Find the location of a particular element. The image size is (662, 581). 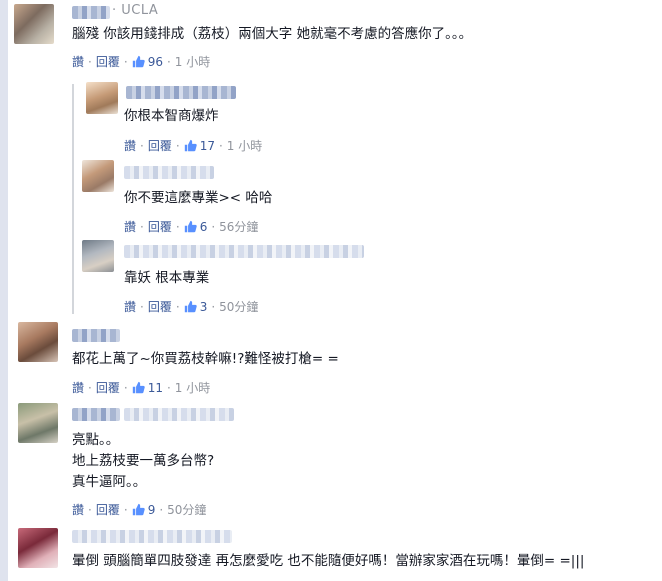

comment-text: 亮點。。 is located at coordinates (96, 440).